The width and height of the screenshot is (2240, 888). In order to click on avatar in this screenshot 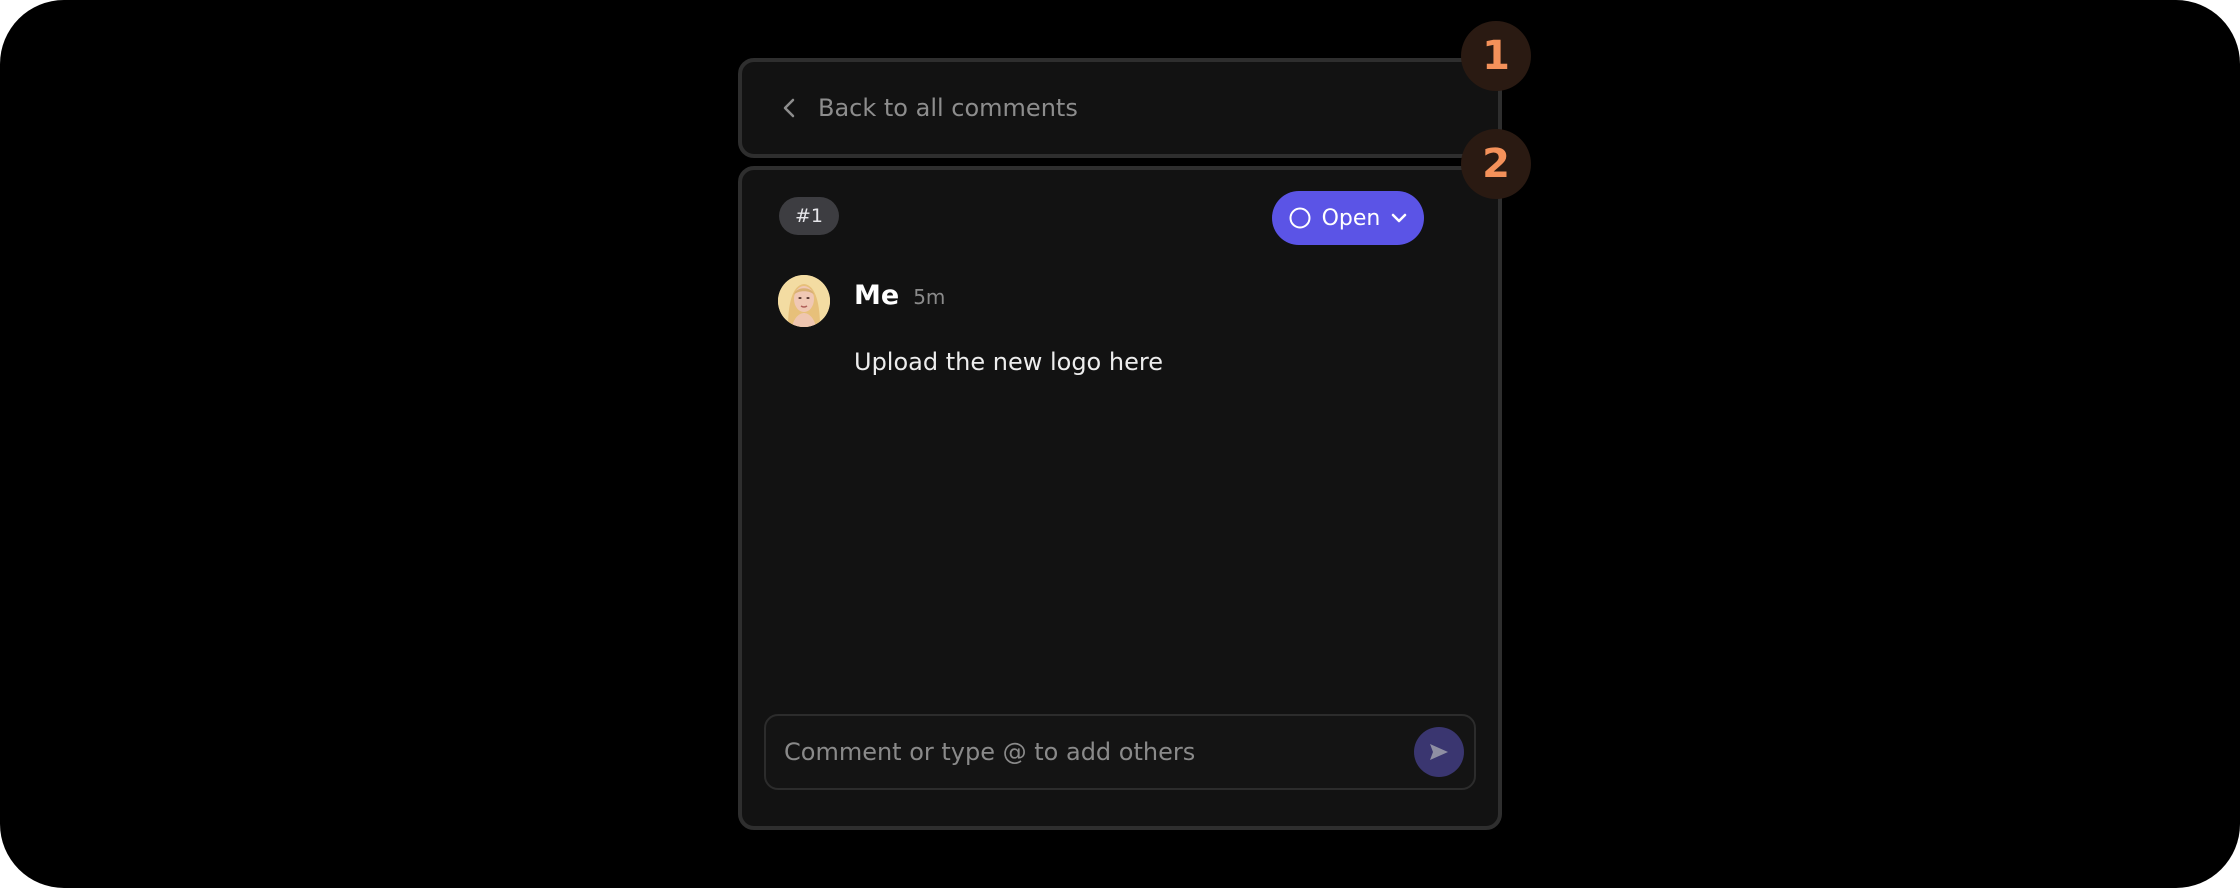, I will do `click(804, 301)`.